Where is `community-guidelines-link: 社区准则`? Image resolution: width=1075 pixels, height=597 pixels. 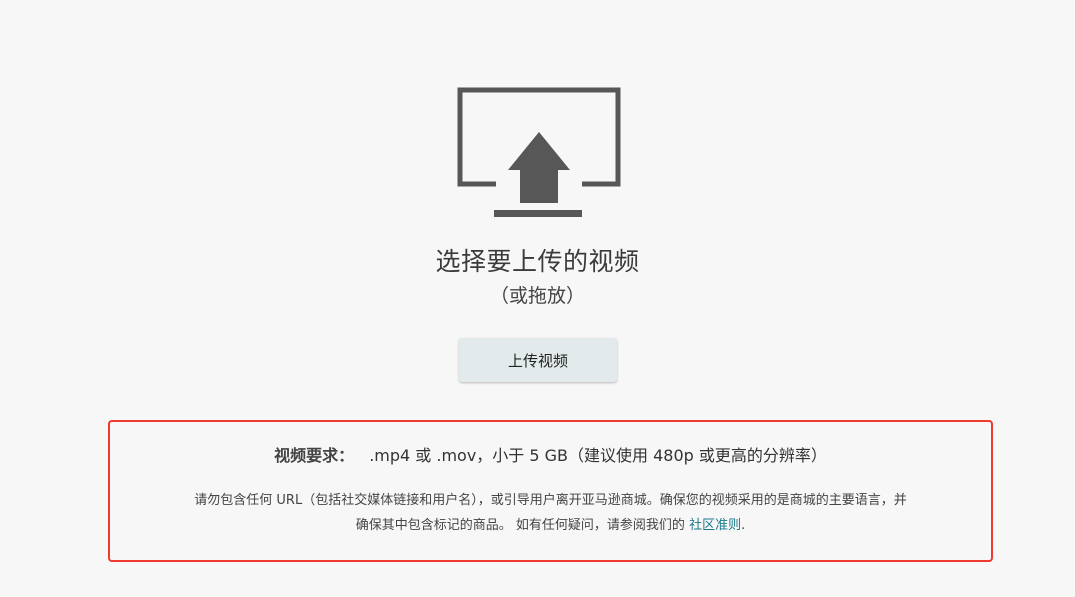 community-guidelines-link: 社区准则 is located at coordinates (715, 525).